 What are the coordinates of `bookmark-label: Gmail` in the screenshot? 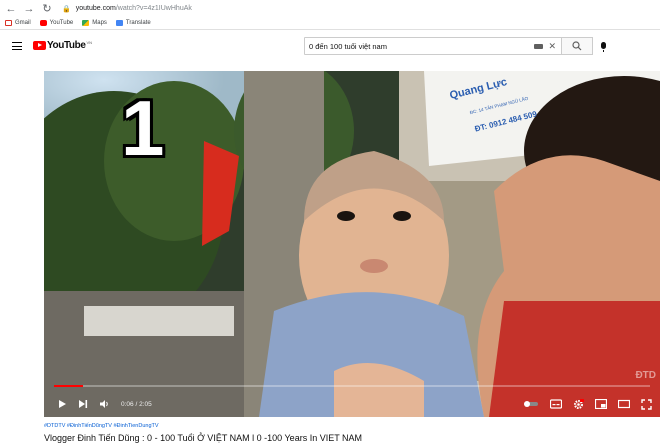 It's located at (23, 23).